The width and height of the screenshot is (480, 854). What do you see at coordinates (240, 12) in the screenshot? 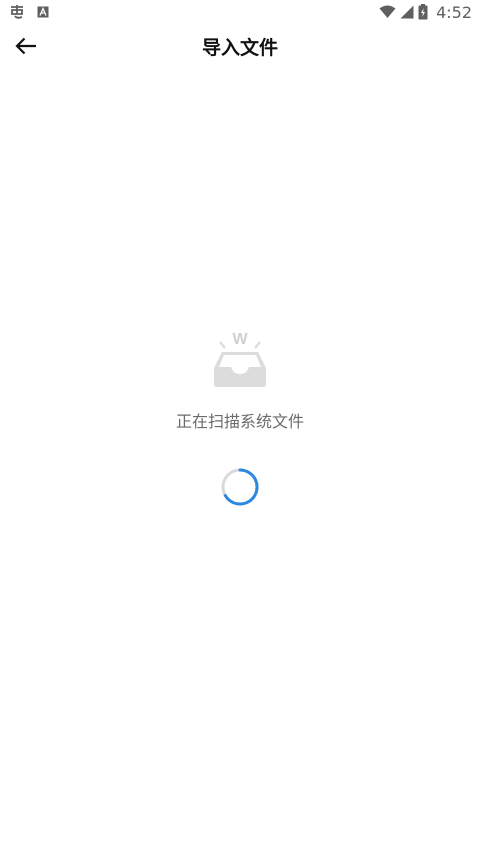
I see `status-bar: 4:52` at bounding box center [240, 12].